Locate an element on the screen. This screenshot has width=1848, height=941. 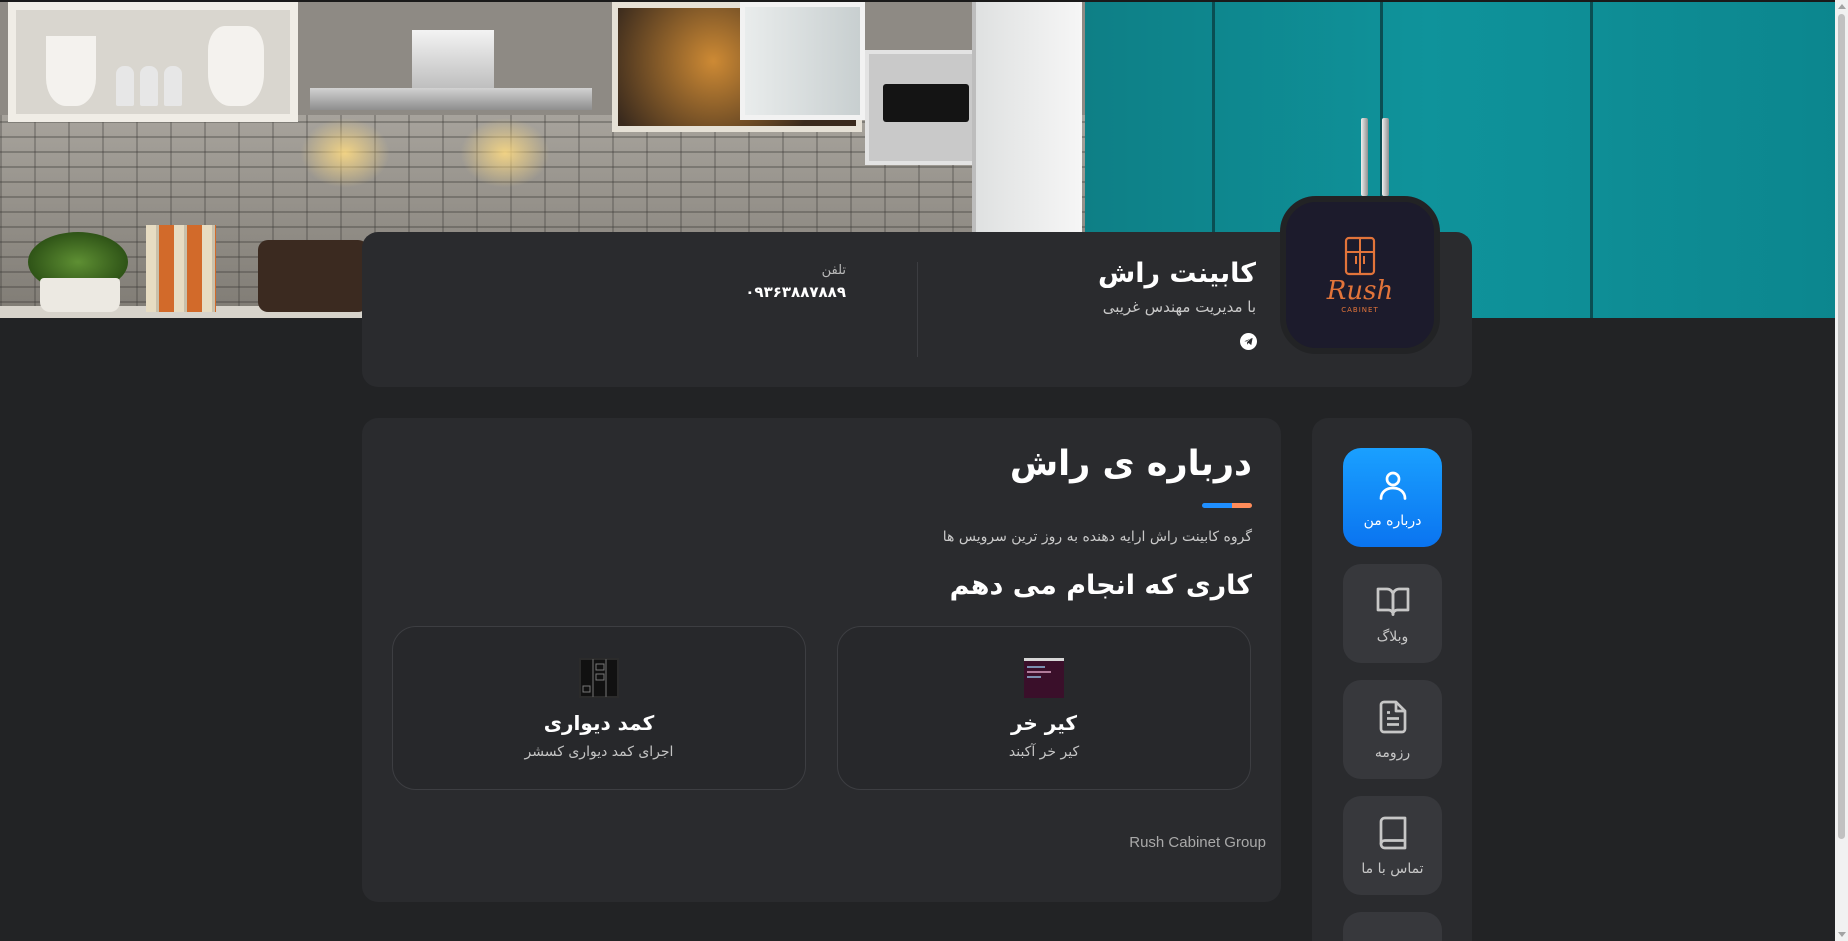
profile-divider is located at coordinates (917, 309).